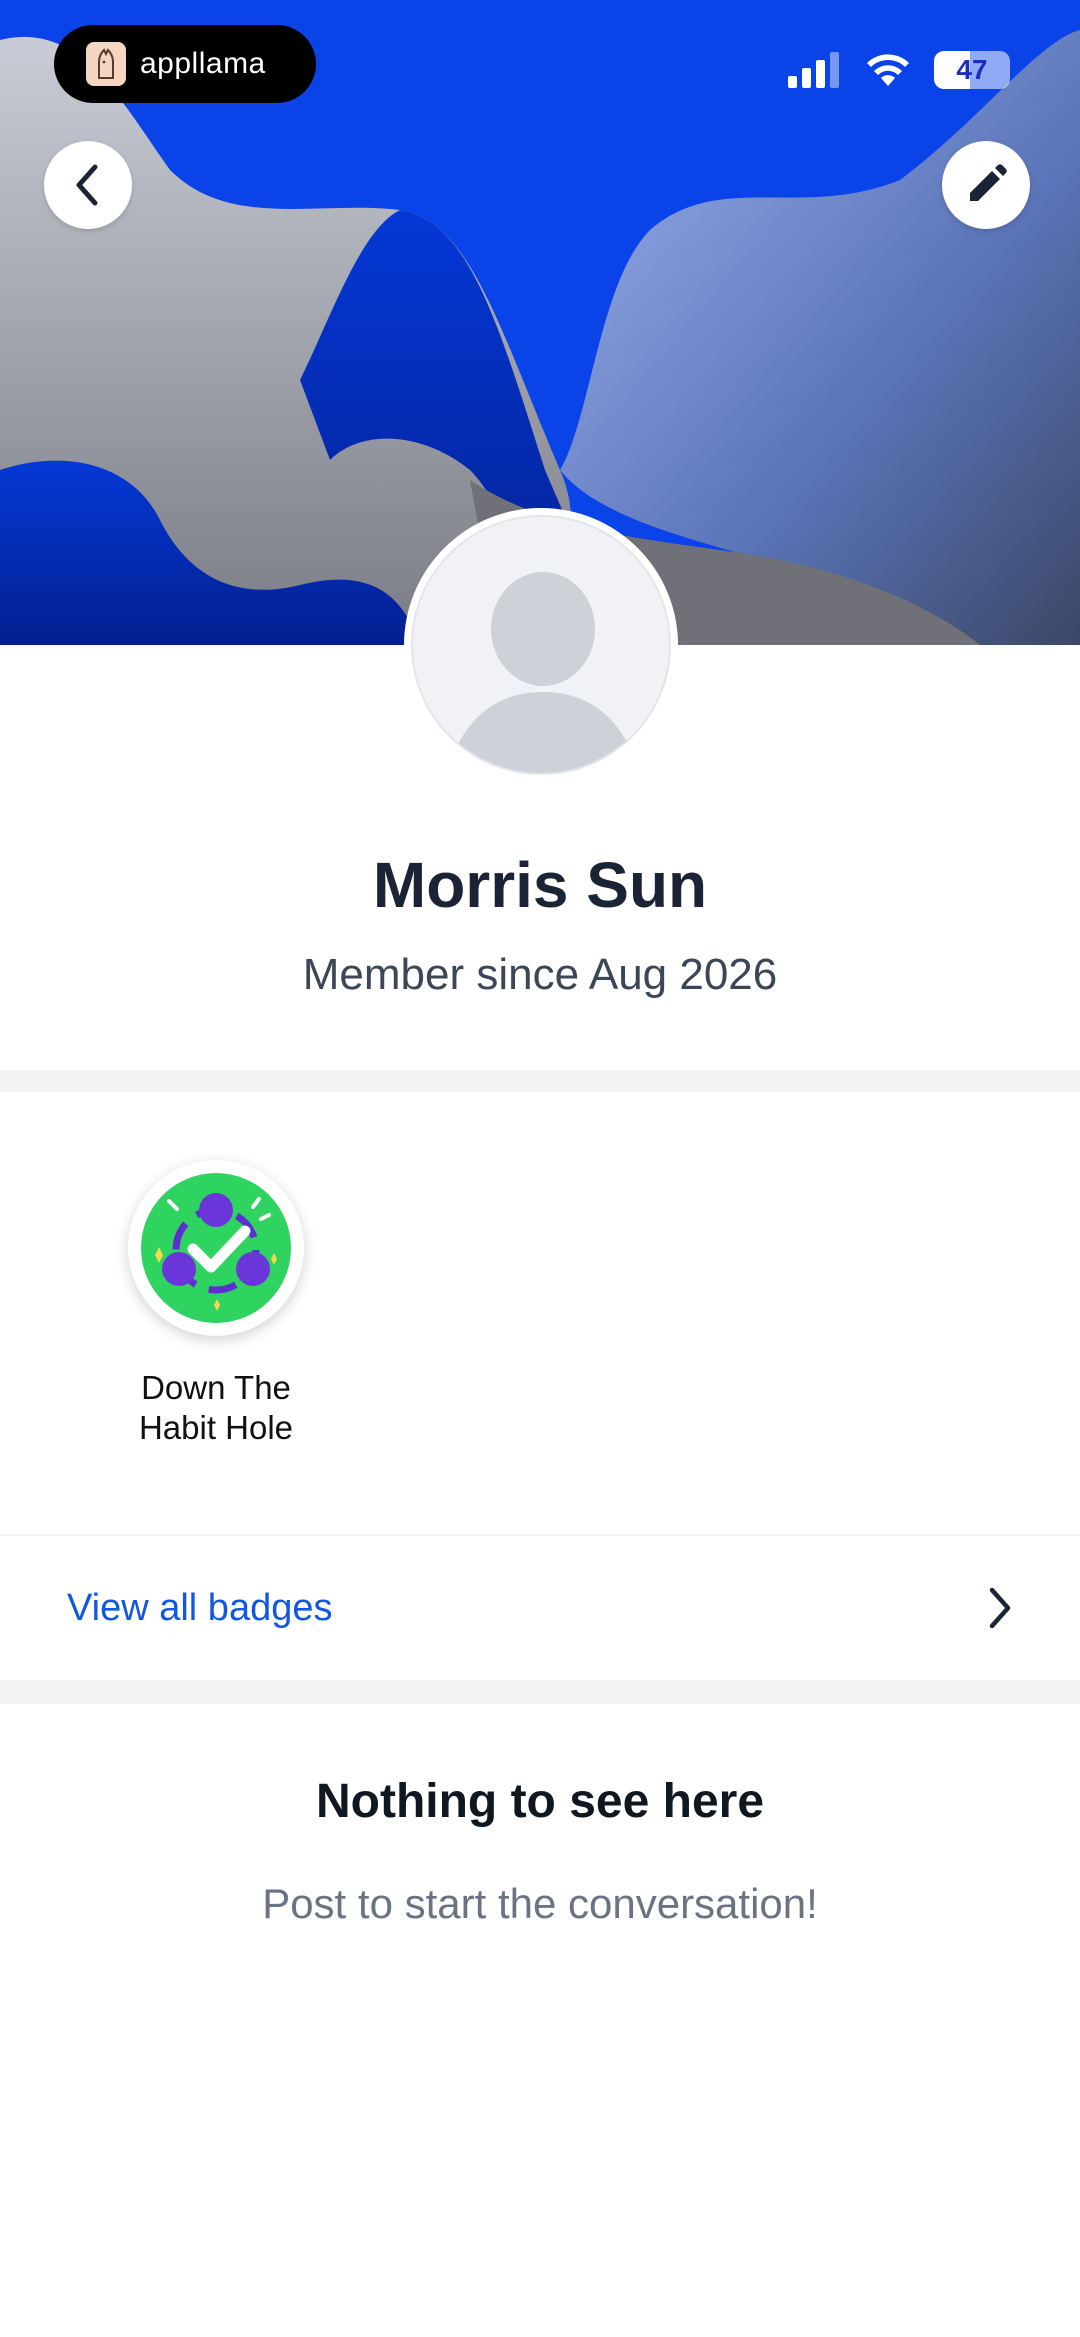  Describe the element at coordinates (988, 182) in the screenshot. I see `pencil-icon` at that location.